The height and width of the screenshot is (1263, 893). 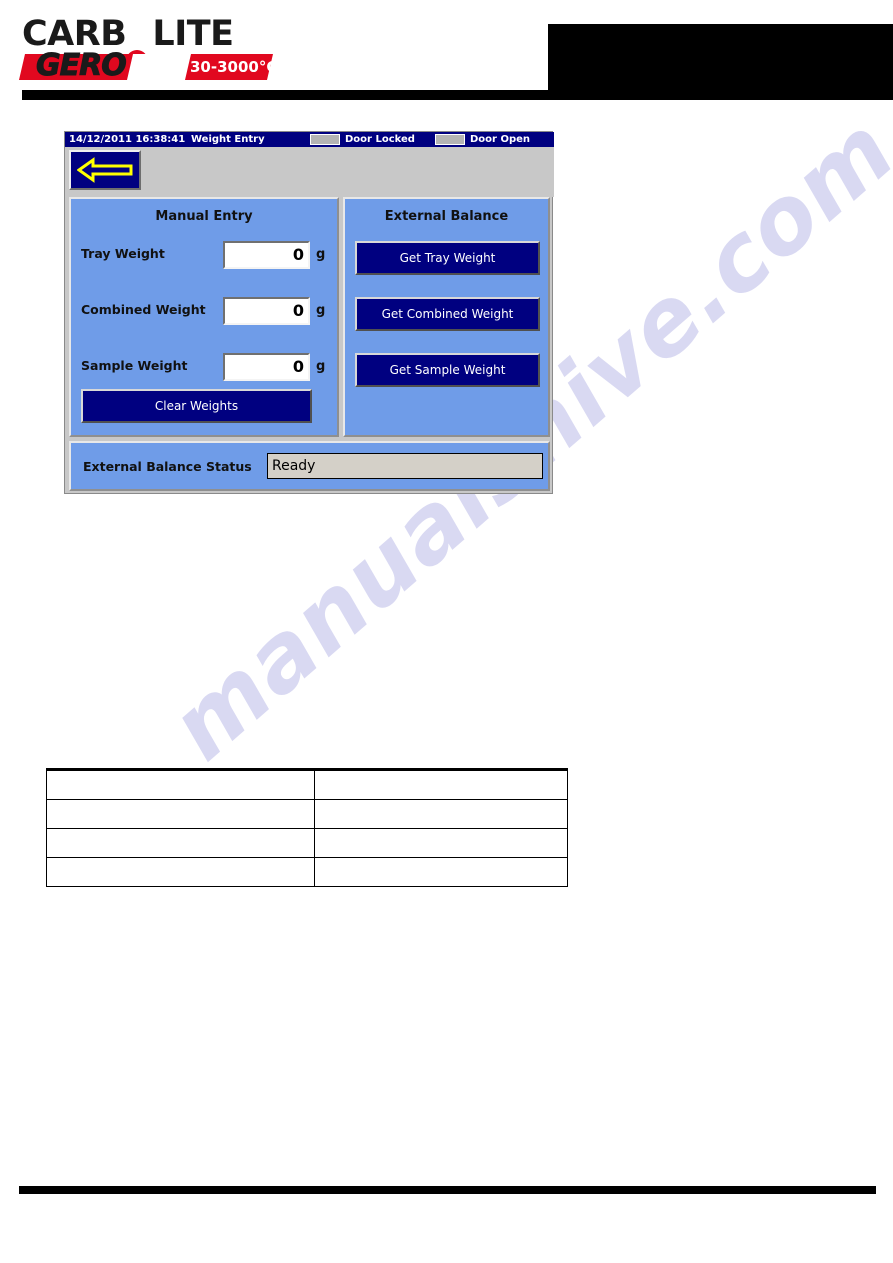 I want to click on external-balance-status-field: Ready, so click(x=405, y=466).